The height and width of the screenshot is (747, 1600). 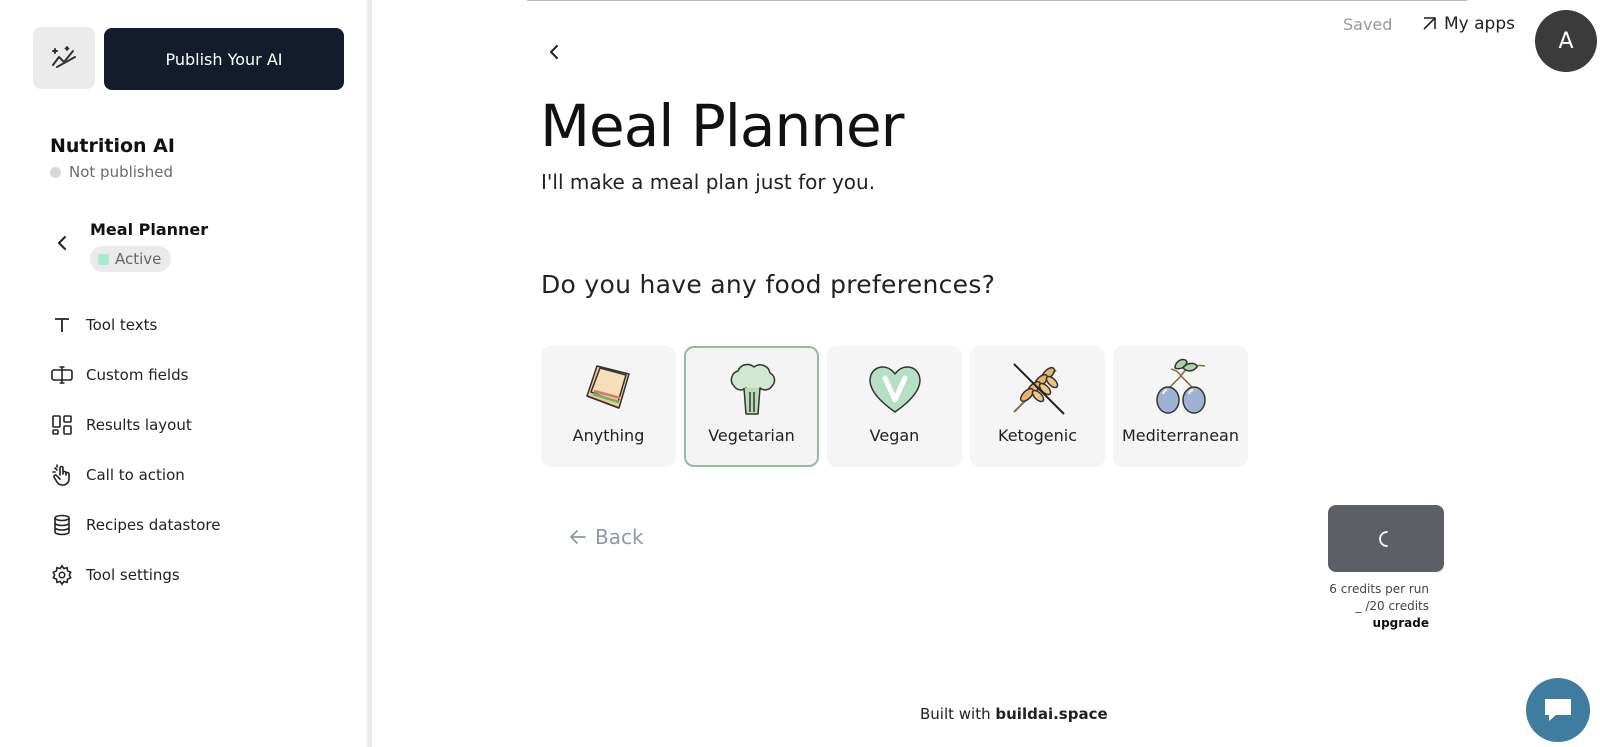 I want to click on pointer-hand-icon, so click(x=62, y=475).